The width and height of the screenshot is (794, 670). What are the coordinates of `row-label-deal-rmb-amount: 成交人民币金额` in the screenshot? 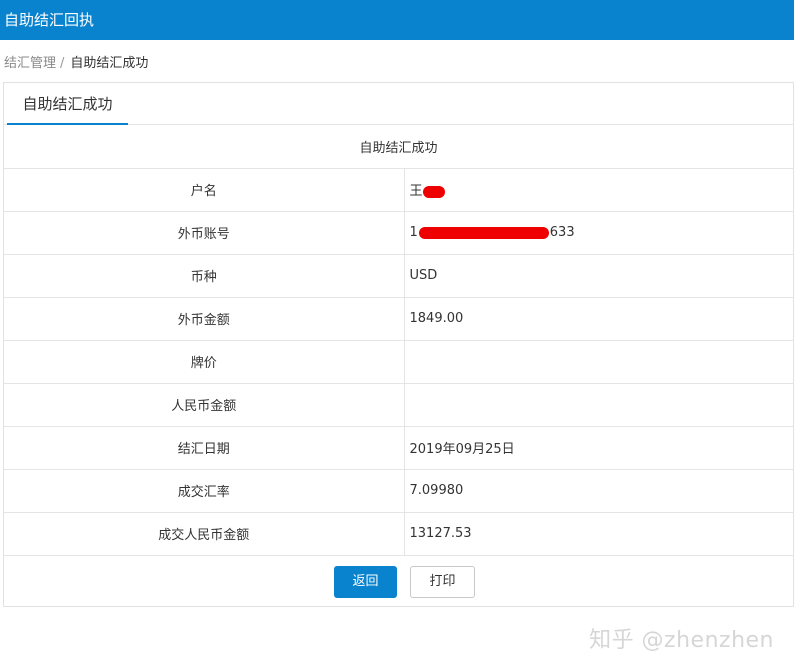 It's located at (204, 534).